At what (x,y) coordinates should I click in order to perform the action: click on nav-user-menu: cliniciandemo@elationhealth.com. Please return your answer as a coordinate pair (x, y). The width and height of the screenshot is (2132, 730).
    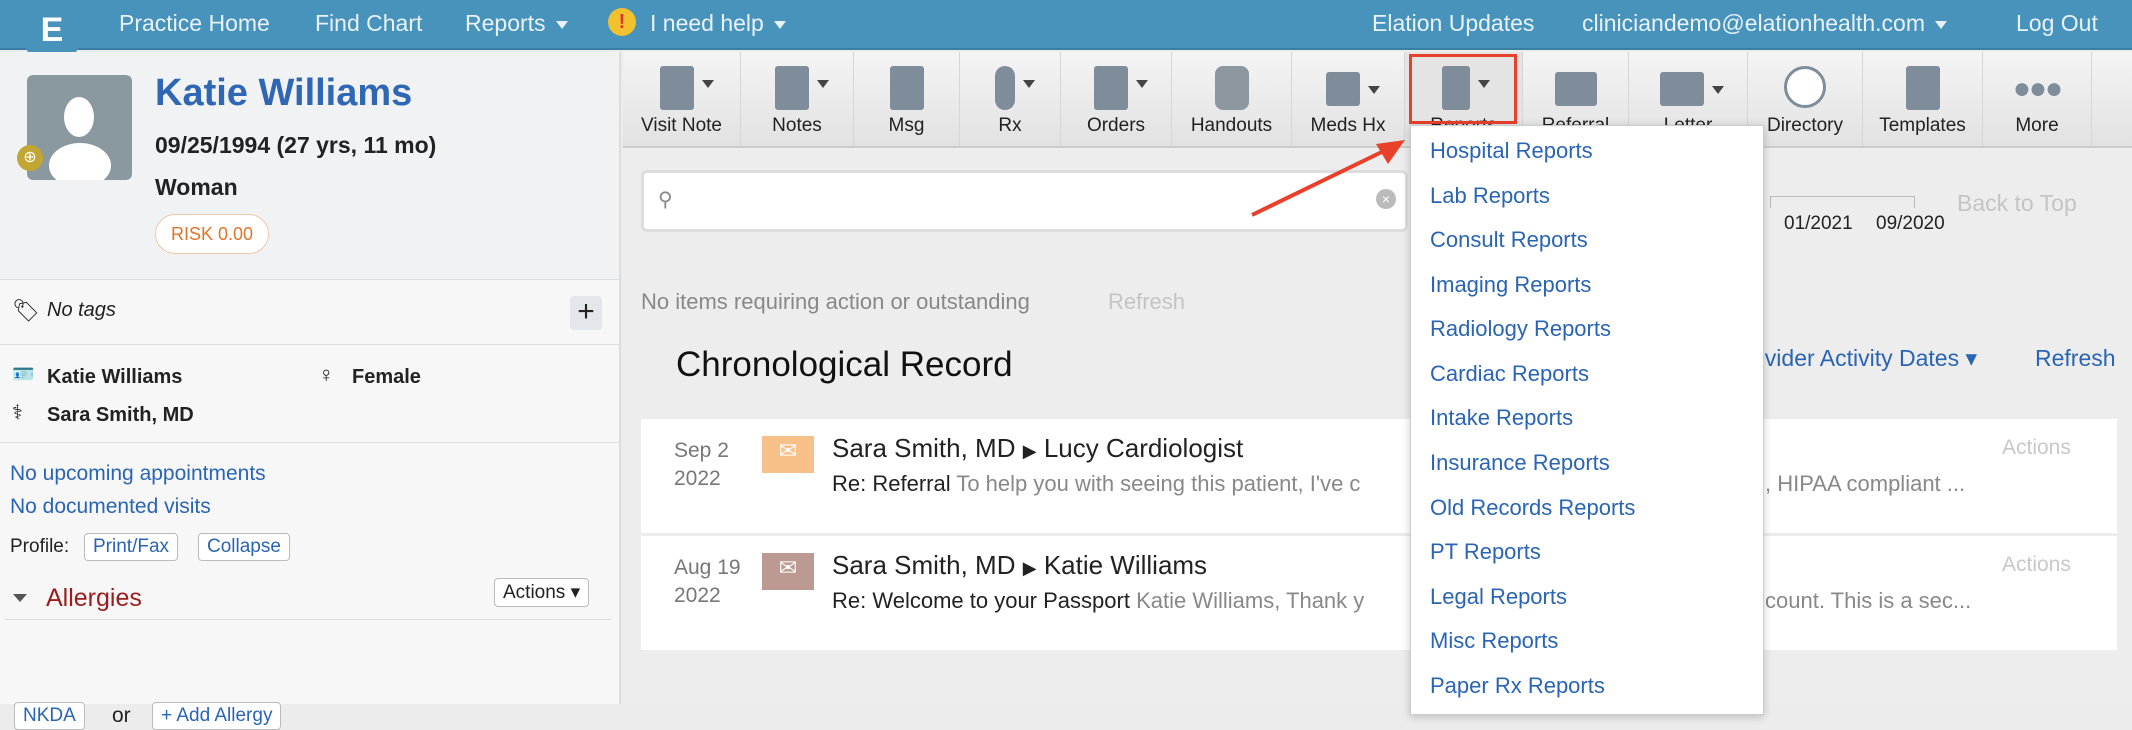
    Looking at the image, I should click on (1764, 23).